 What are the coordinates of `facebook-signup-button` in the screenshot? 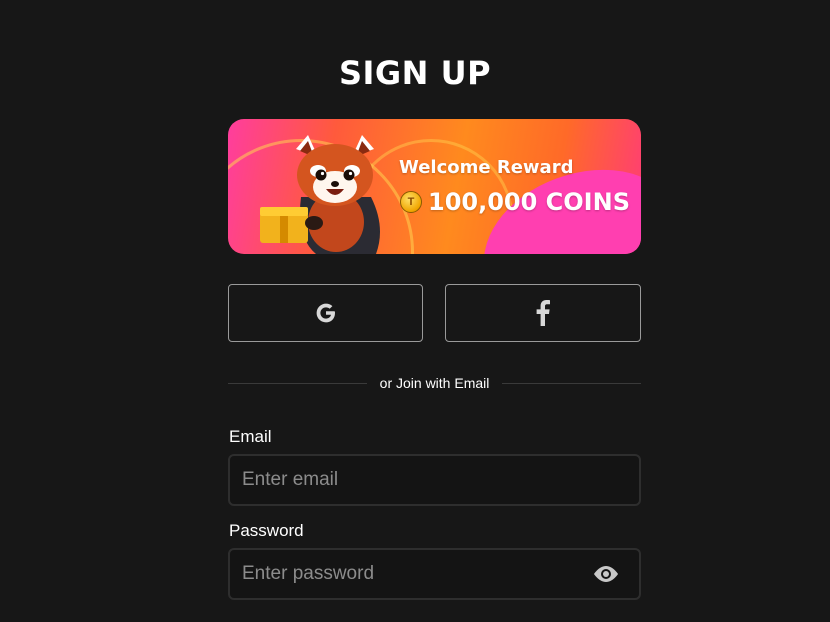 It's located at (543, 313).